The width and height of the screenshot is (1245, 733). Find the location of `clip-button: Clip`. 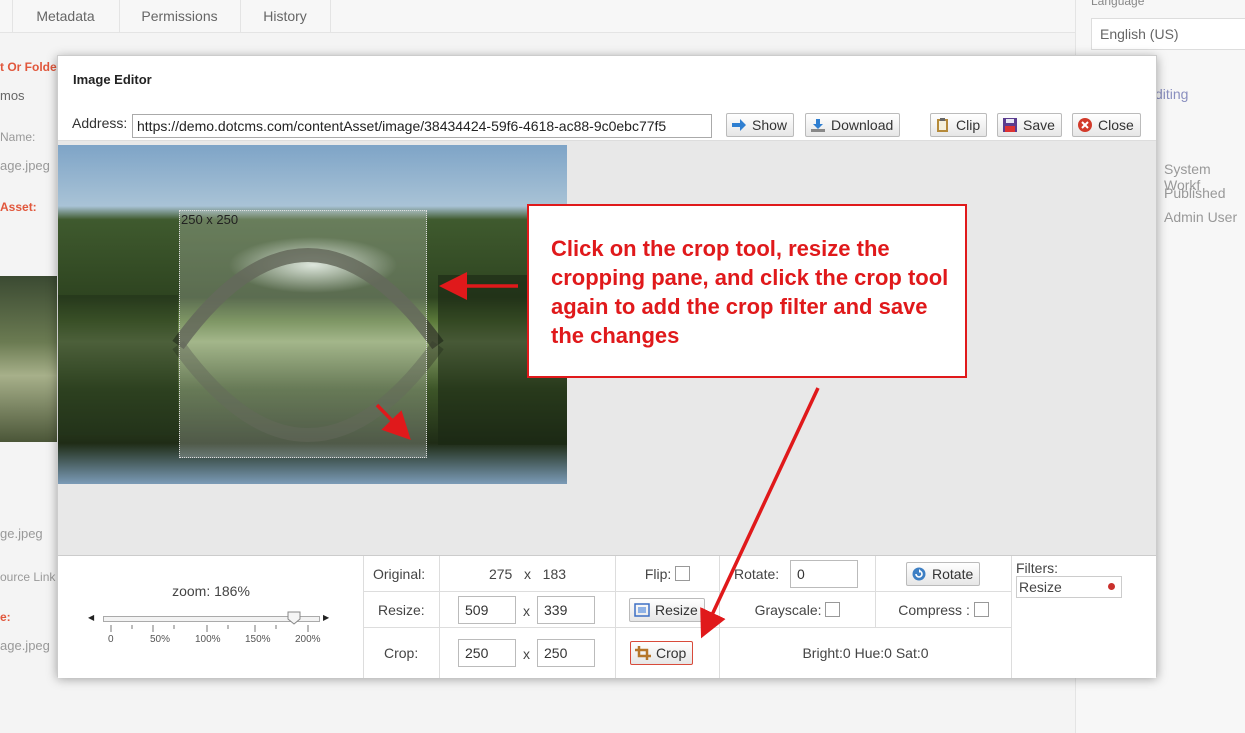

clip-button: Clip is located at coordinates (959, 125).